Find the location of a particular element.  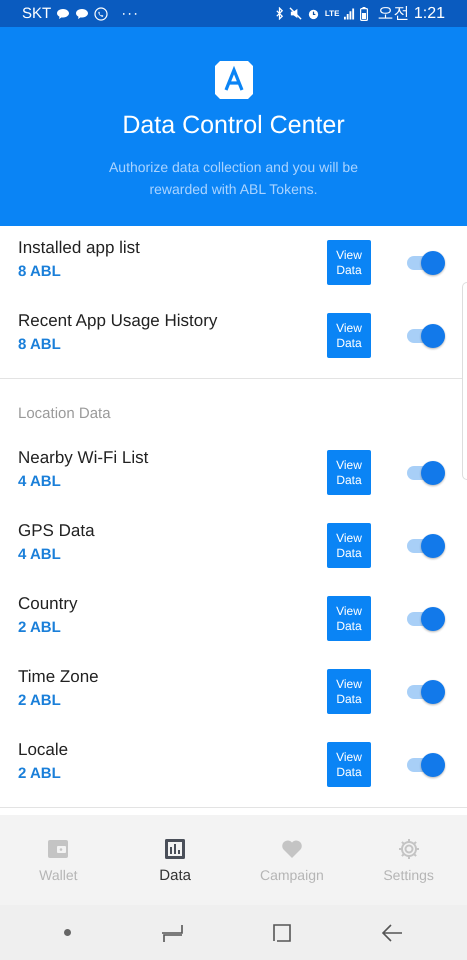

bar-chart-icon is located at coordinates (175, 848).